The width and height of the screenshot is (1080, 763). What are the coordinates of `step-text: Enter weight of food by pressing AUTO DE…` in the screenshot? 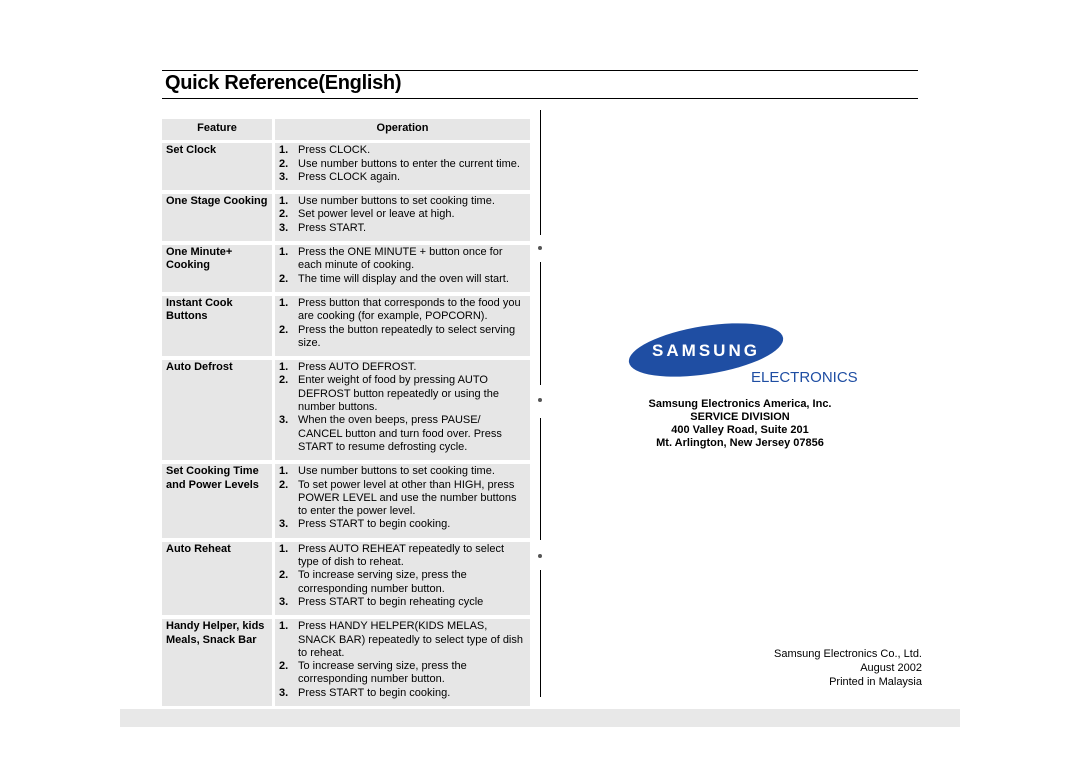 It's located at (398, 394).